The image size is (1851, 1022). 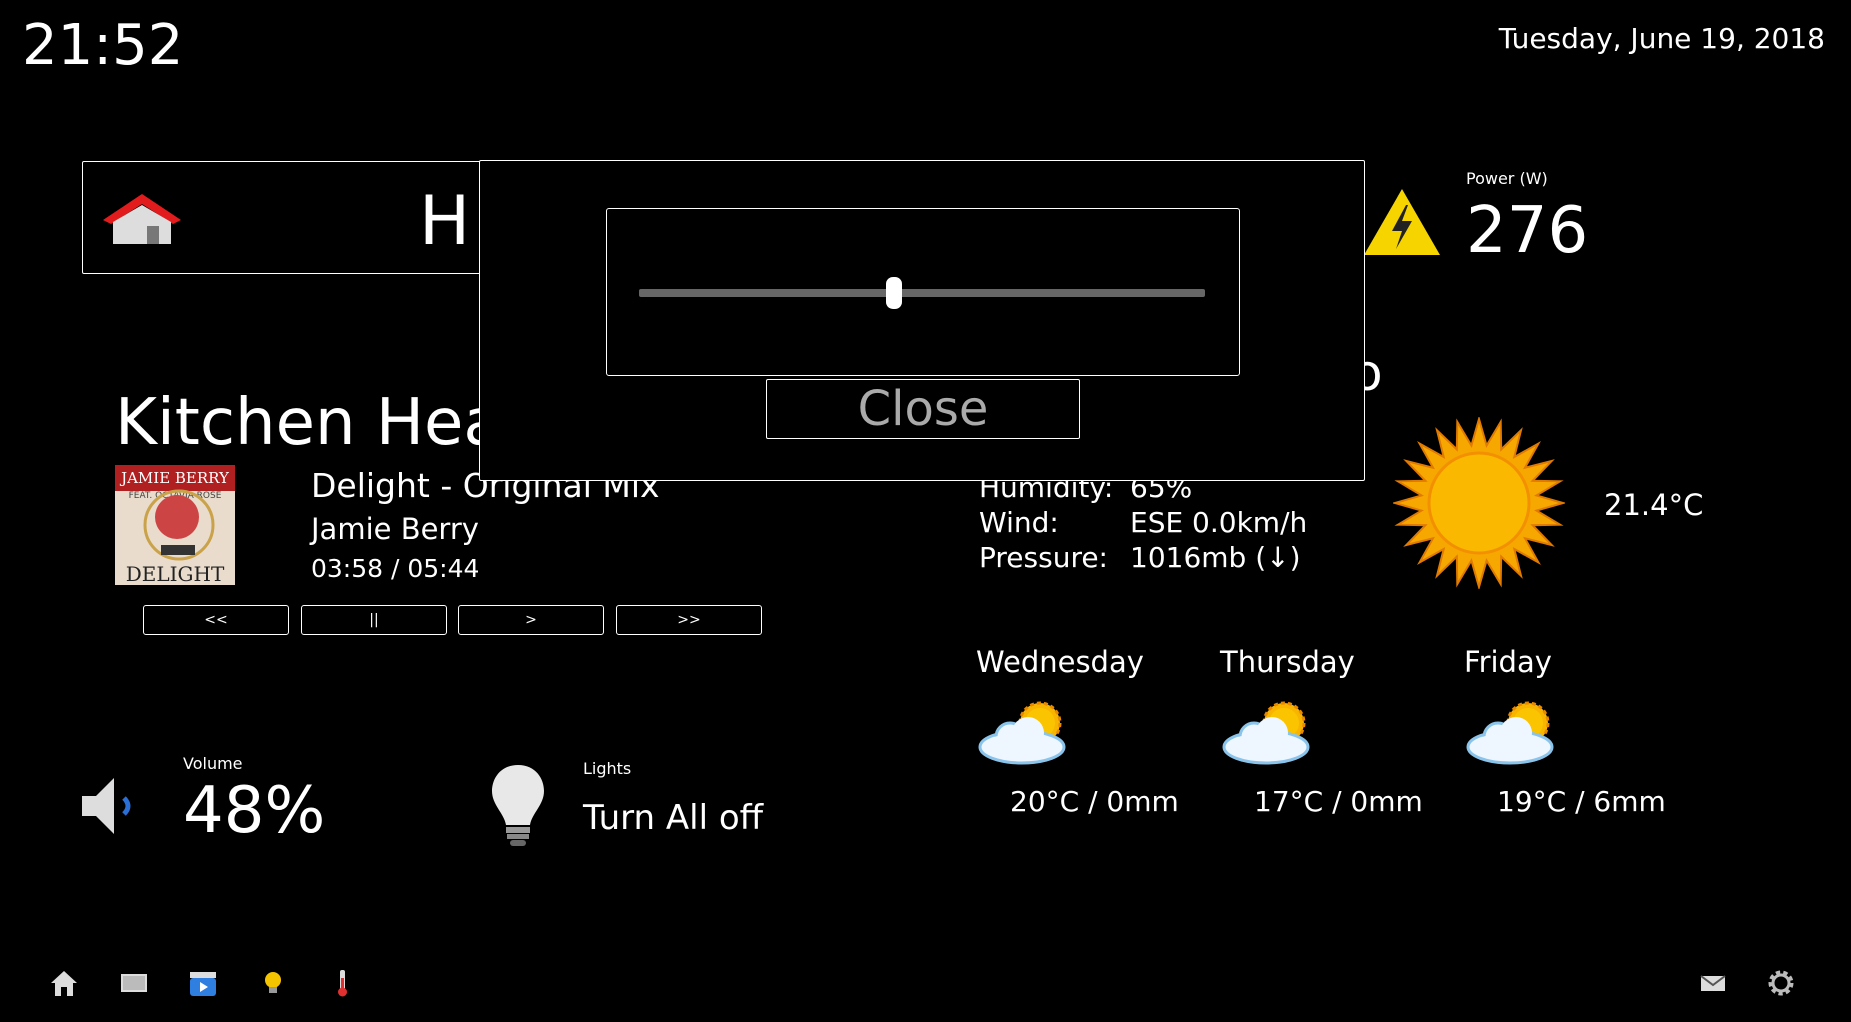 I want to click on pressure-label: Pressure:, so click(x=1043, y=557).